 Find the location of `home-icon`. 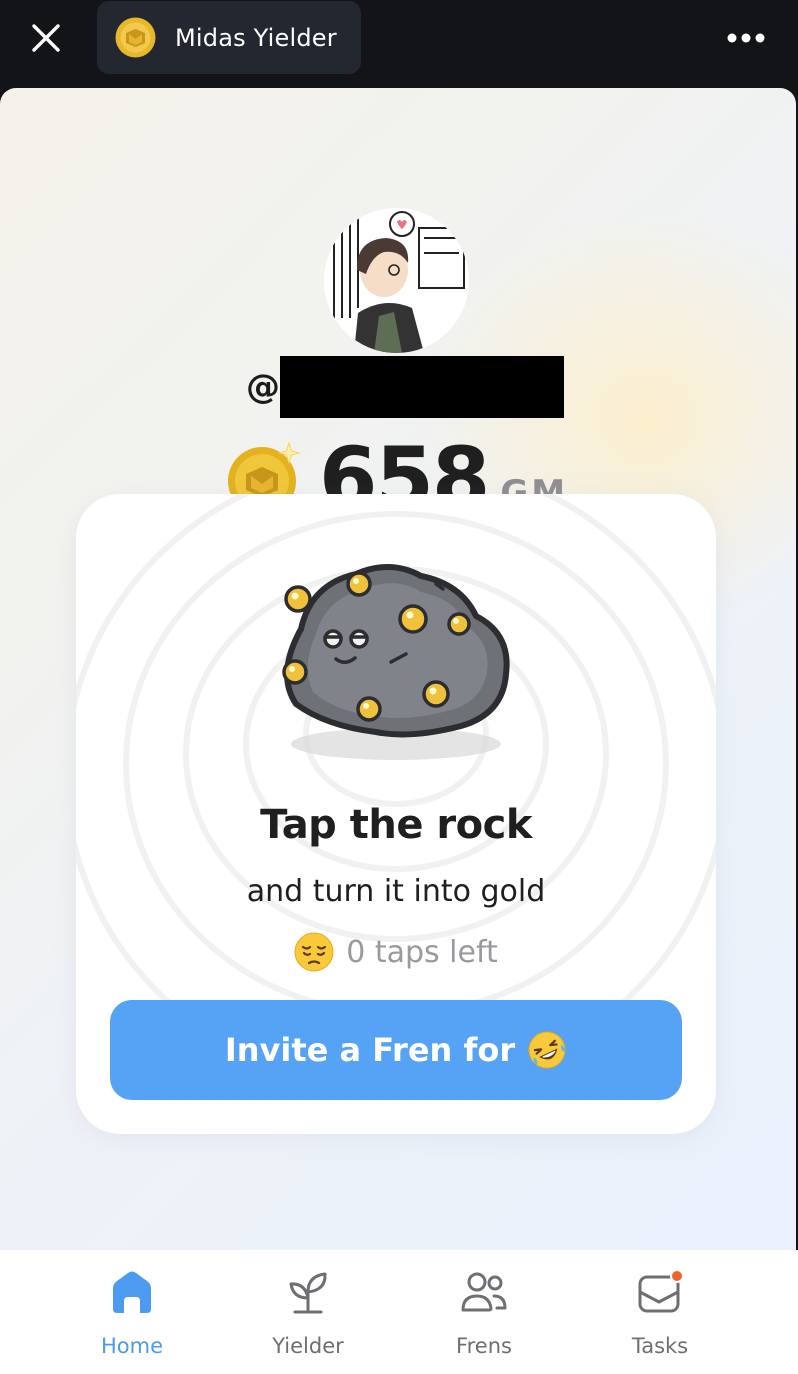

home-icon is located at coordinates (132, 1292).